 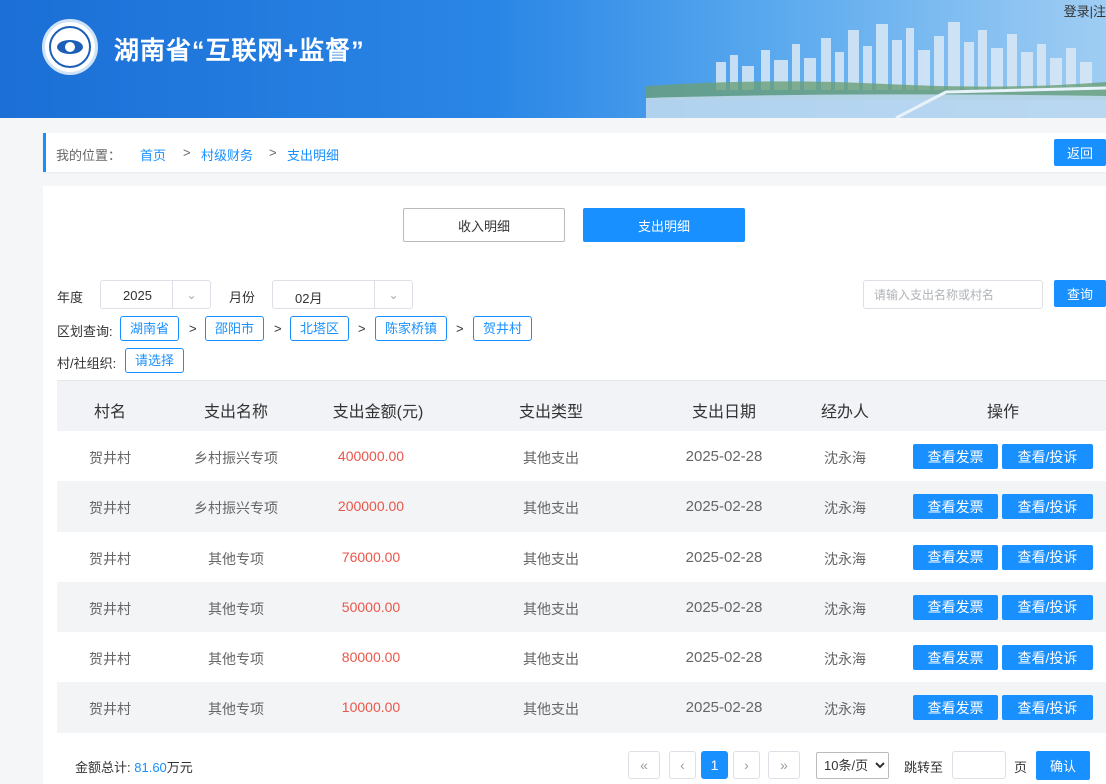 I want to click on breadcrumb-home: 首页, so click(x=153, y=154).